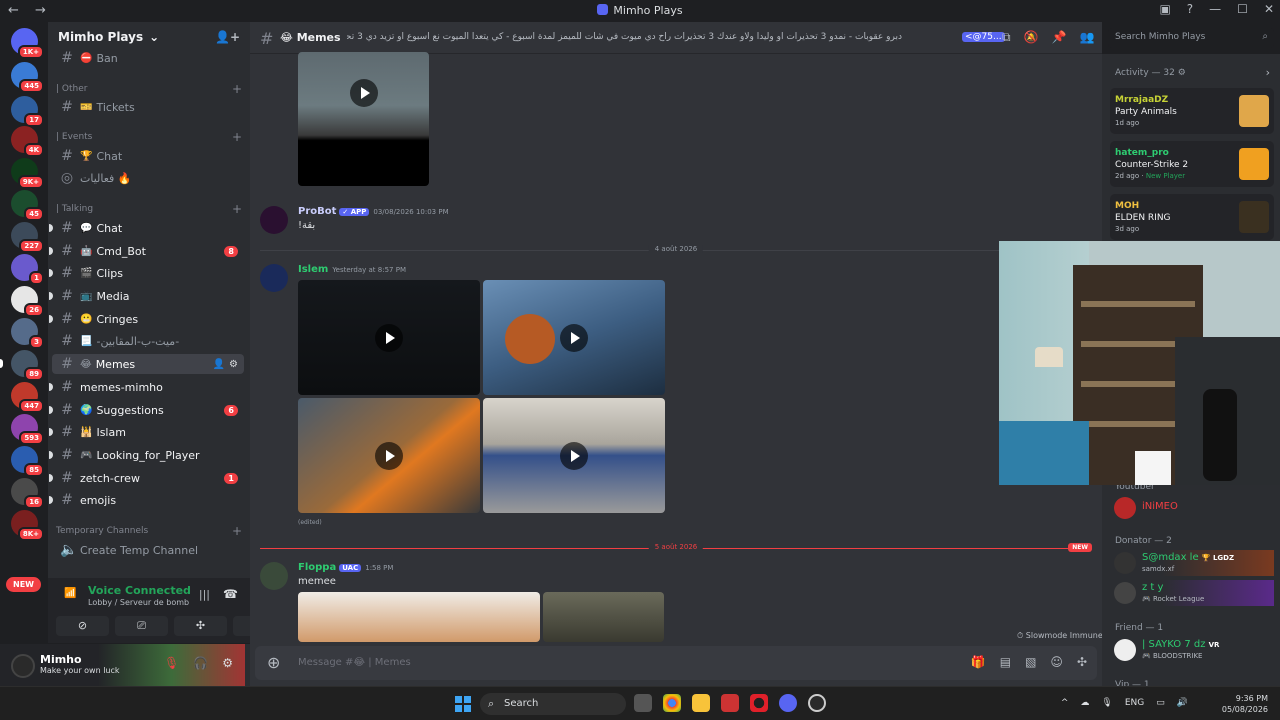  What do you see at coordinates (1134, 703) in the screenshot?
I see `language-indicator: ENG` at bounding box center [1134, 703].